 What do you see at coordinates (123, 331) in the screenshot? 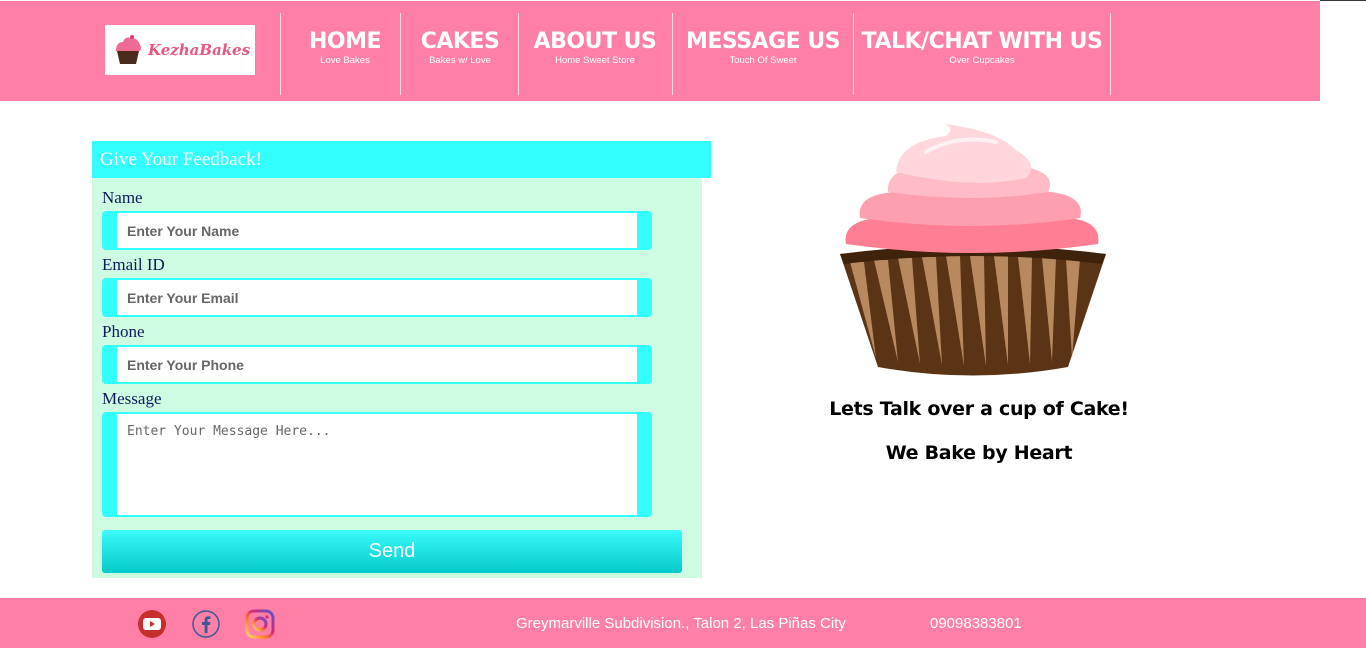
I see `phone-label: Phone` at bounding box center [123, 331].